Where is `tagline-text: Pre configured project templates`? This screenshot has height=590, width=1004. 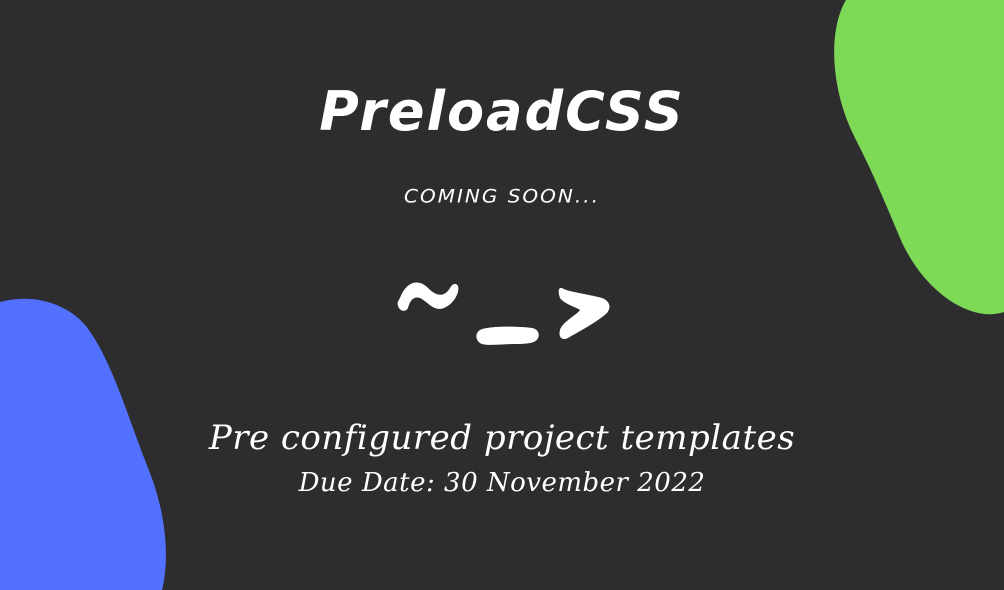 tagline-text: Pre configured project templates is located at coordinates (502, 438).